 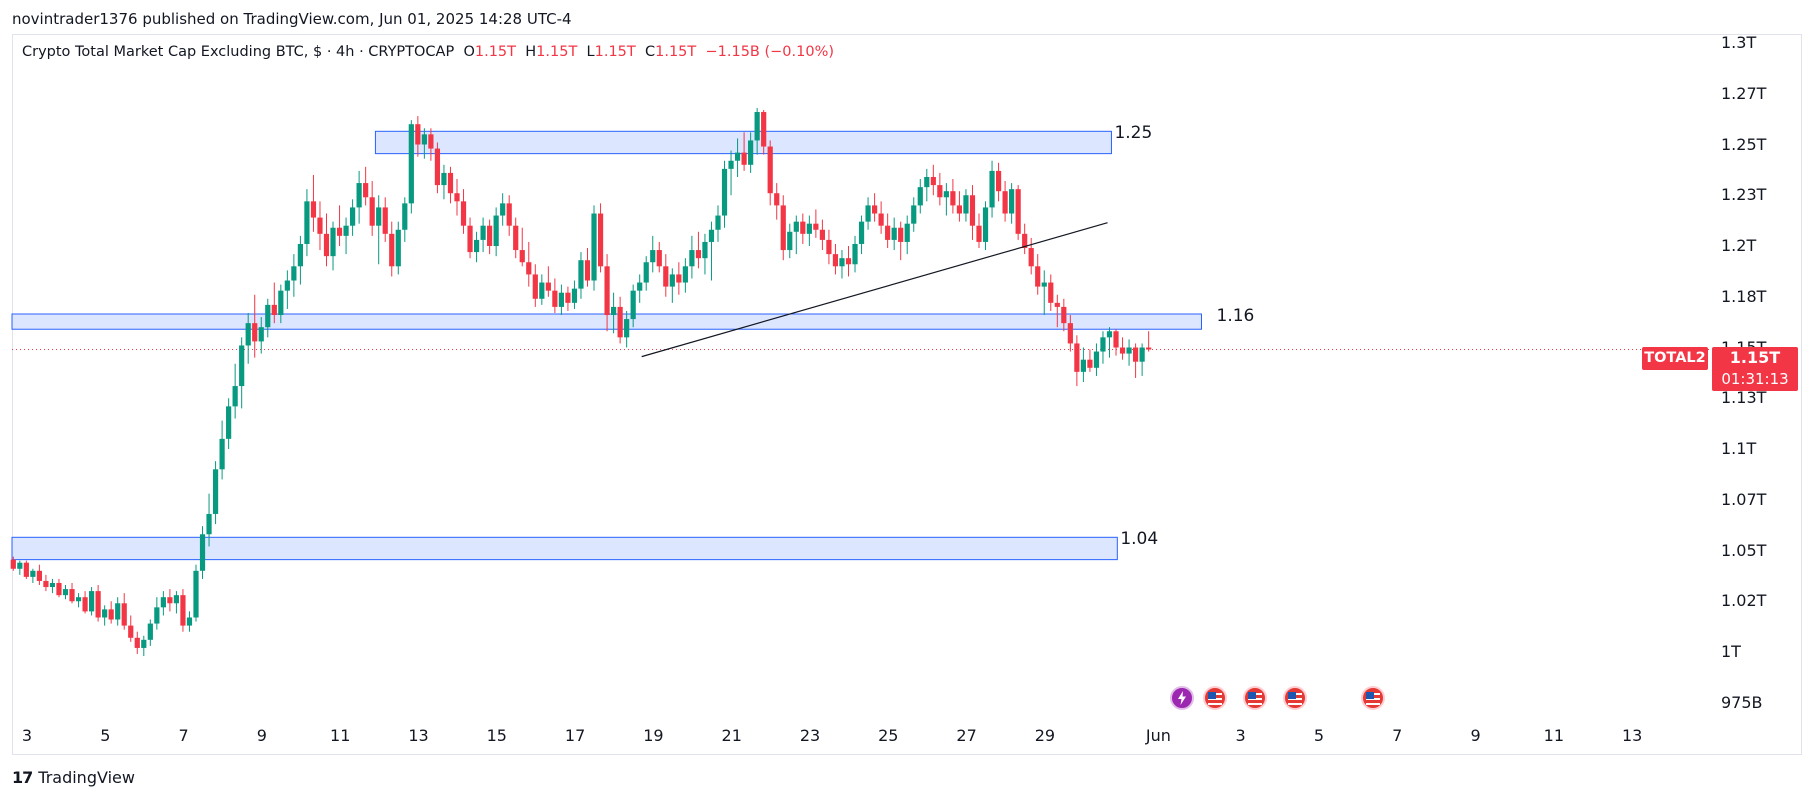 What do you see at coordinates (496, 735) in the screenshot?
I see `date-tick-label: 15` at bounding box center [496, 735].